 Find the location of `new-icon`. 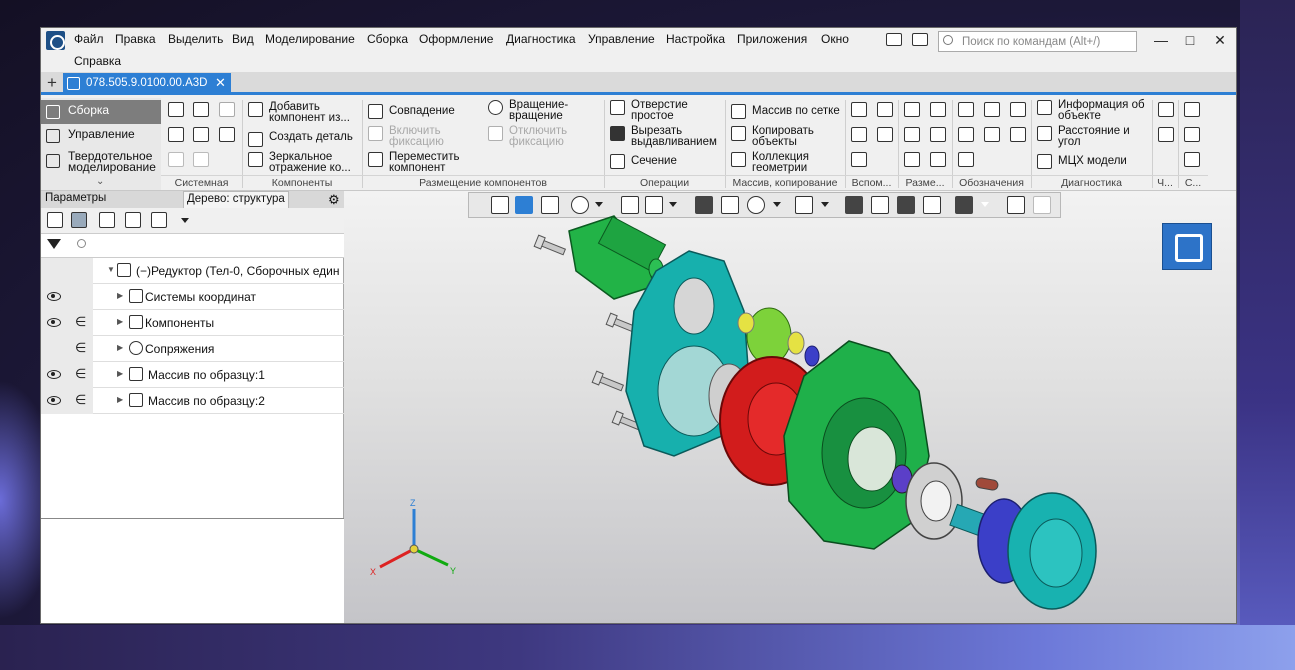

new-icon is located at coordinates (176, 109).